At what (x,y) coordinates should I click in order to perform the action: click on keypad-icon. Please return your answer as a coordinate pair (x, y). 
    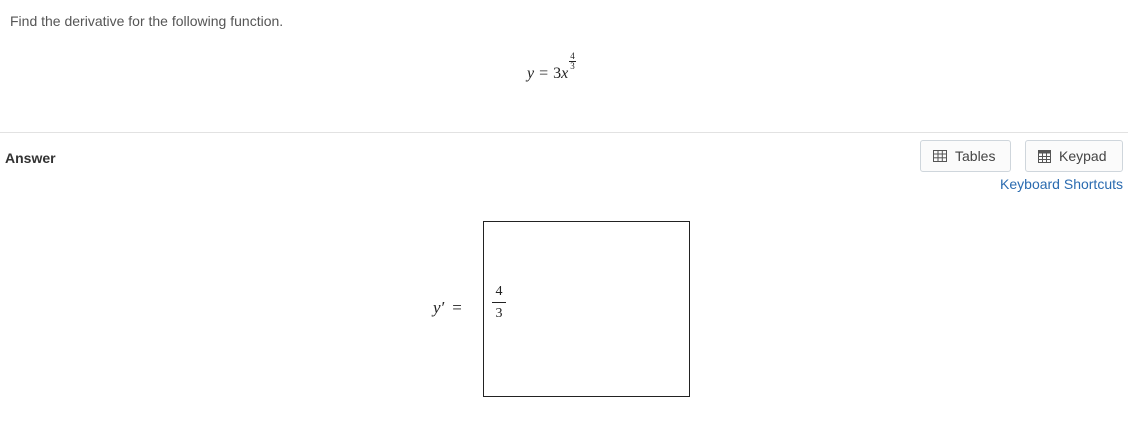
    Looking at the image, I should click on (1044, 156).